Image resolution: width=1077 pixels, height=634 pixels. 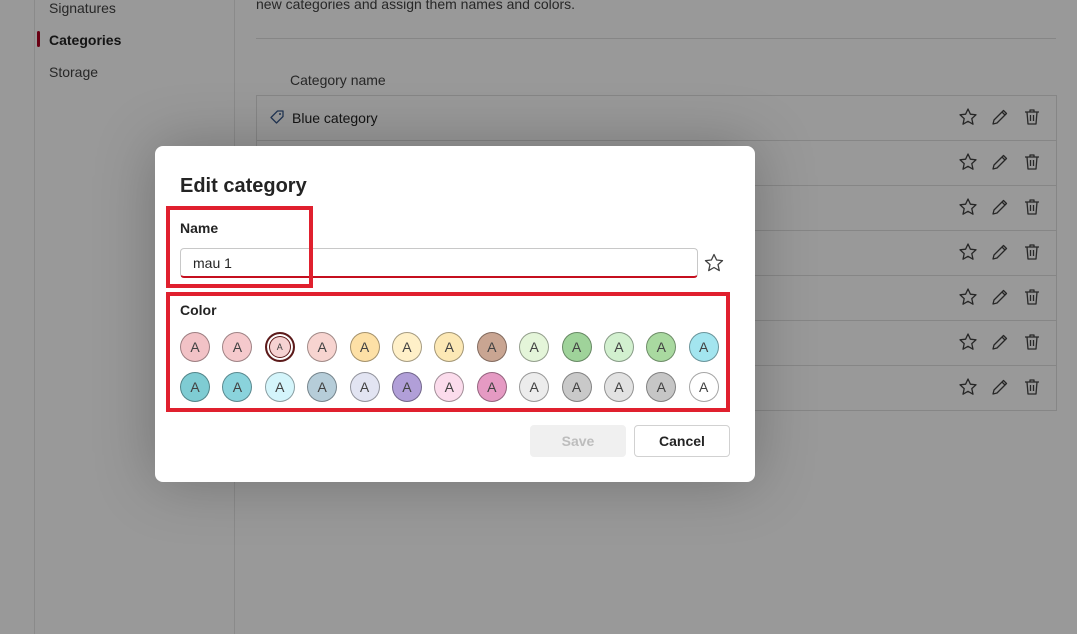 What do you see at coordinates (243, 186) in the screenshot?
I see `dialog-title: Edit category` at bounding box center [243, 186].